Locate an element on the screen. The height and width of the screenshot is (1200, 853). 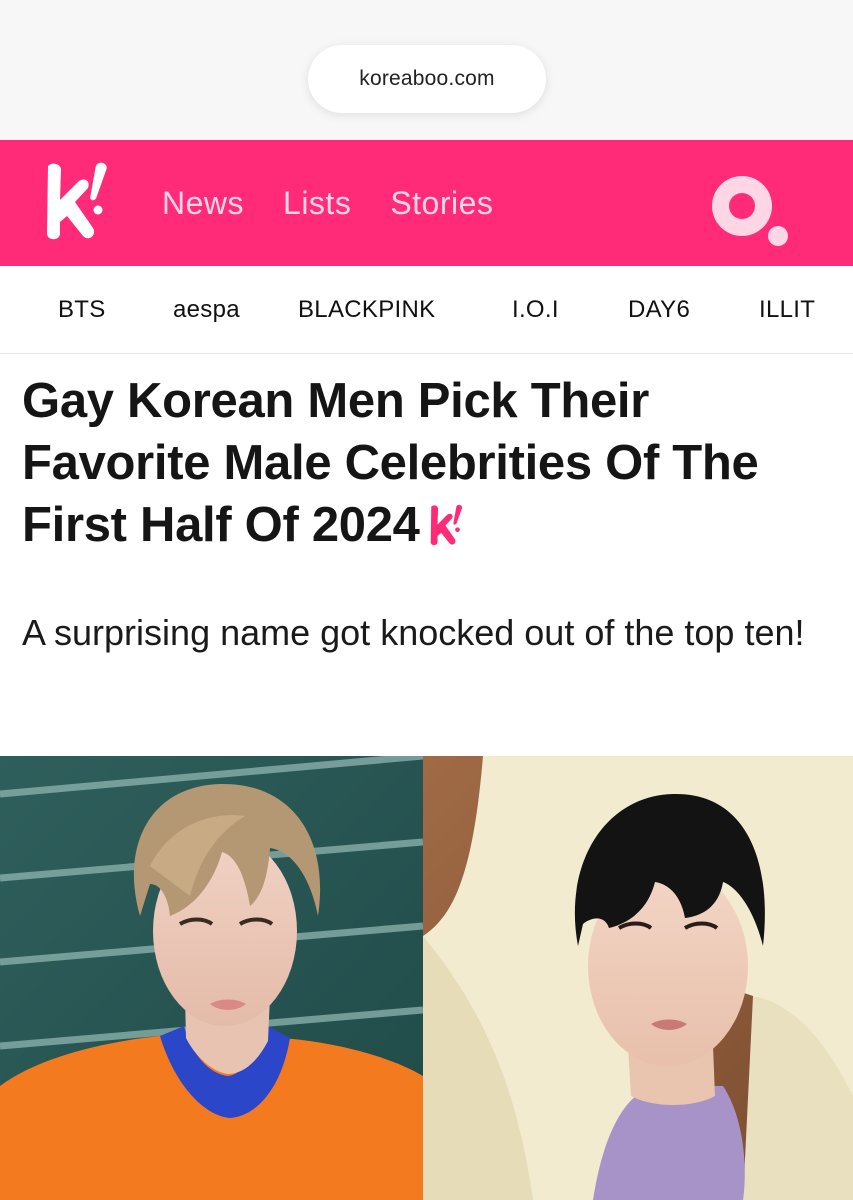
site-header: News Lists Stories is located at coordinates (426, 203).